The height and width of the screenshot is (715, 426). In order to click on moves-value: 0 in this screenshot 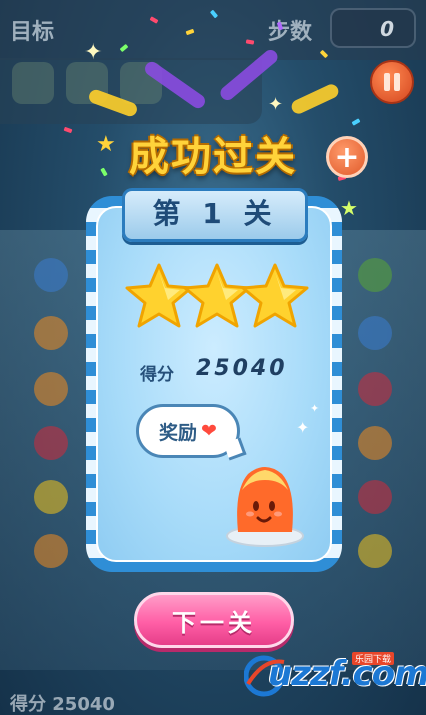, I will do `click(387, 29)`.